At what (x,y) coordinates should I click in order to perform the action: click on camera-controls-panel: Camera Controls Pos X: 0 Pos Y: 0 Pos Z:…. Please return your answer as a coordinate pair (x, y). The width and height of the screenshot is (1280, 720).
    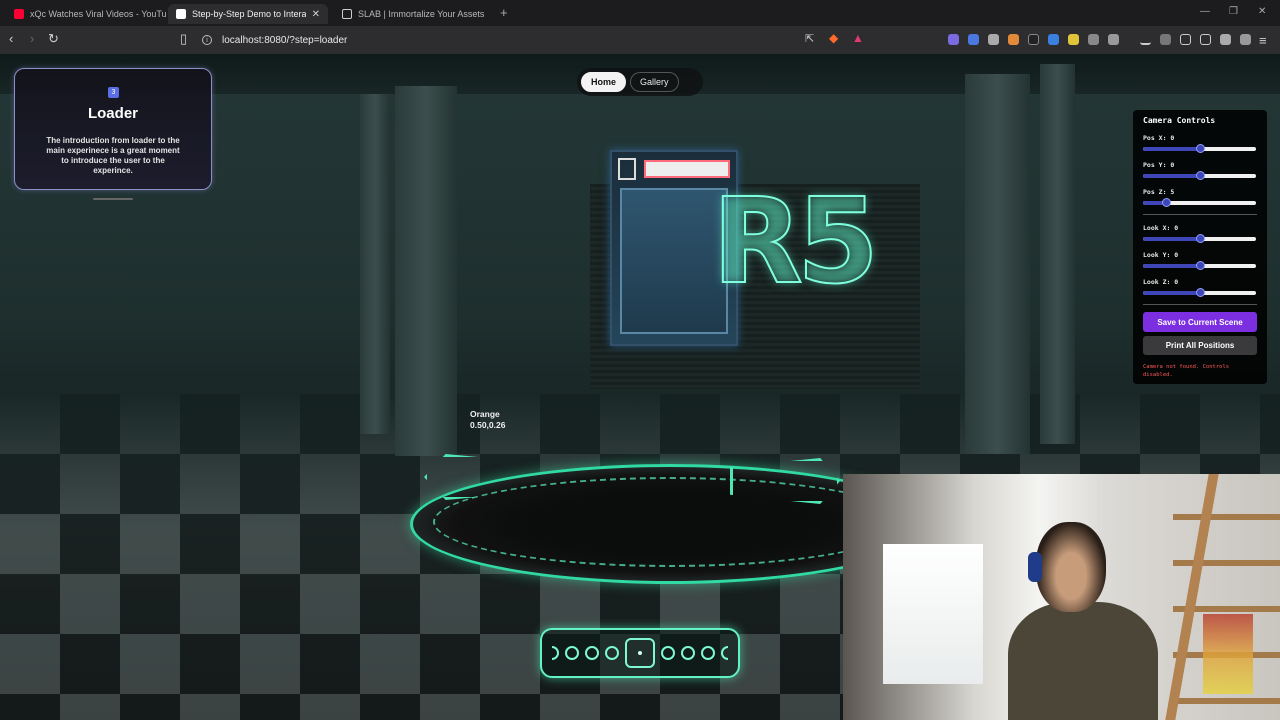
    Looking at the image, I should click on (1200, 247).